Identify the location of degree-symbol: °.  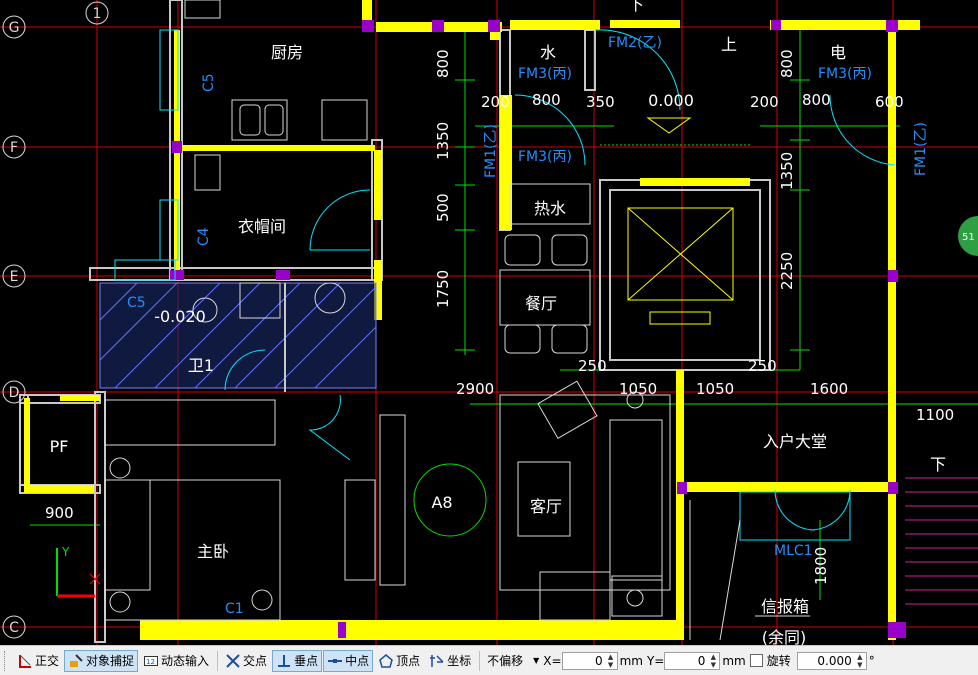
(871, 660).